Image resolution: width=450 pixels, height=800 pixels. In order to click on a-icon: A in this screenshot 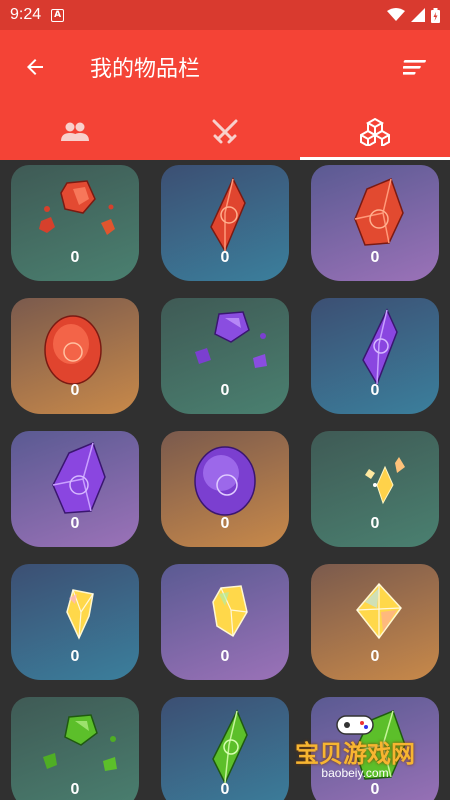, I will do `click(58, 15)`.